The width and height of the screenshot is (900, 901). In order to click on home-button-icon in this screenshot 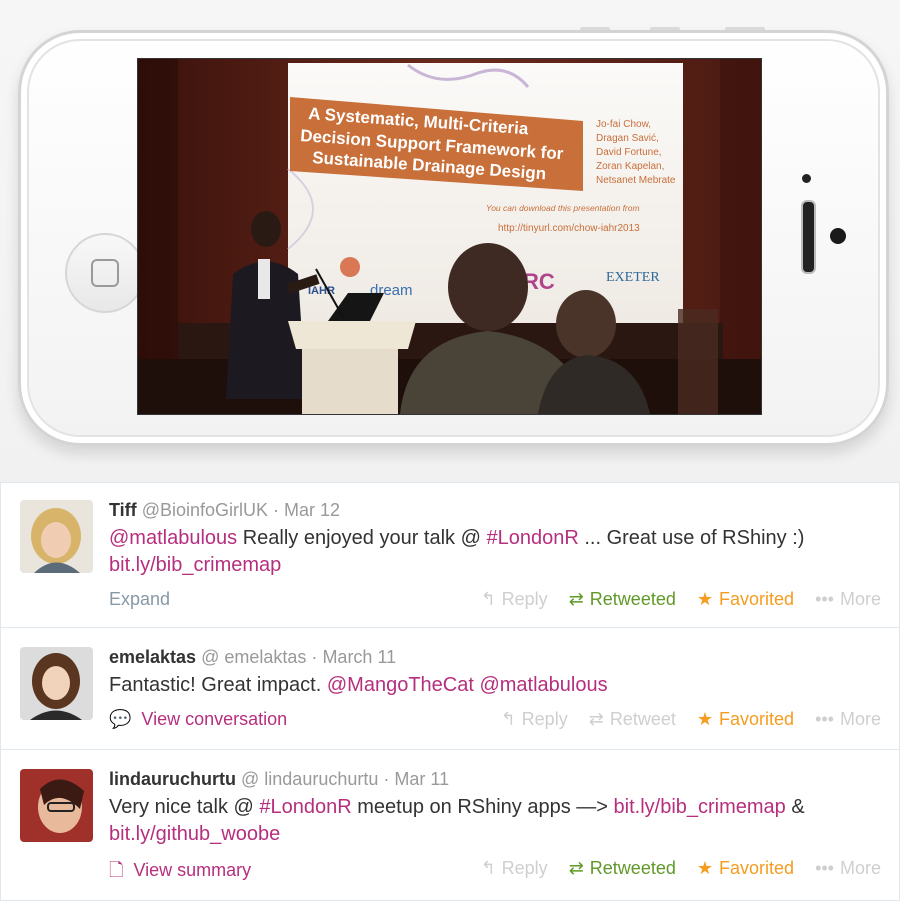, I will do `click(105, 273)`.